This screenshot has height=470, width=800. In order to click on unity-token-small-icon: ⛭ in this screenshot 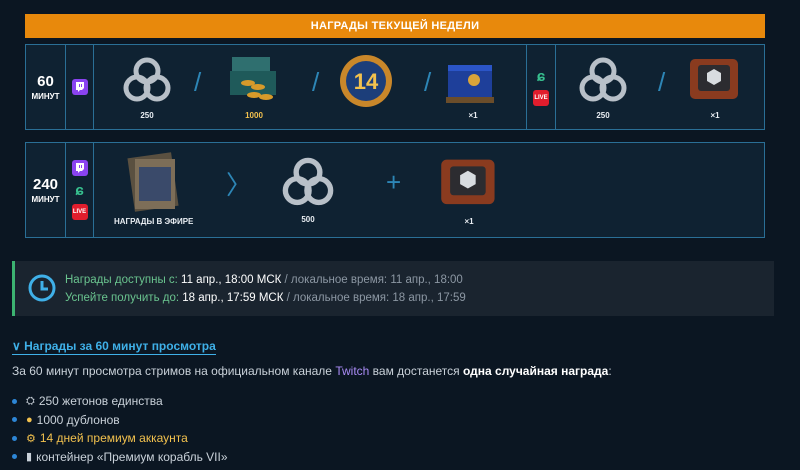, I will do `click(30, 400)`.